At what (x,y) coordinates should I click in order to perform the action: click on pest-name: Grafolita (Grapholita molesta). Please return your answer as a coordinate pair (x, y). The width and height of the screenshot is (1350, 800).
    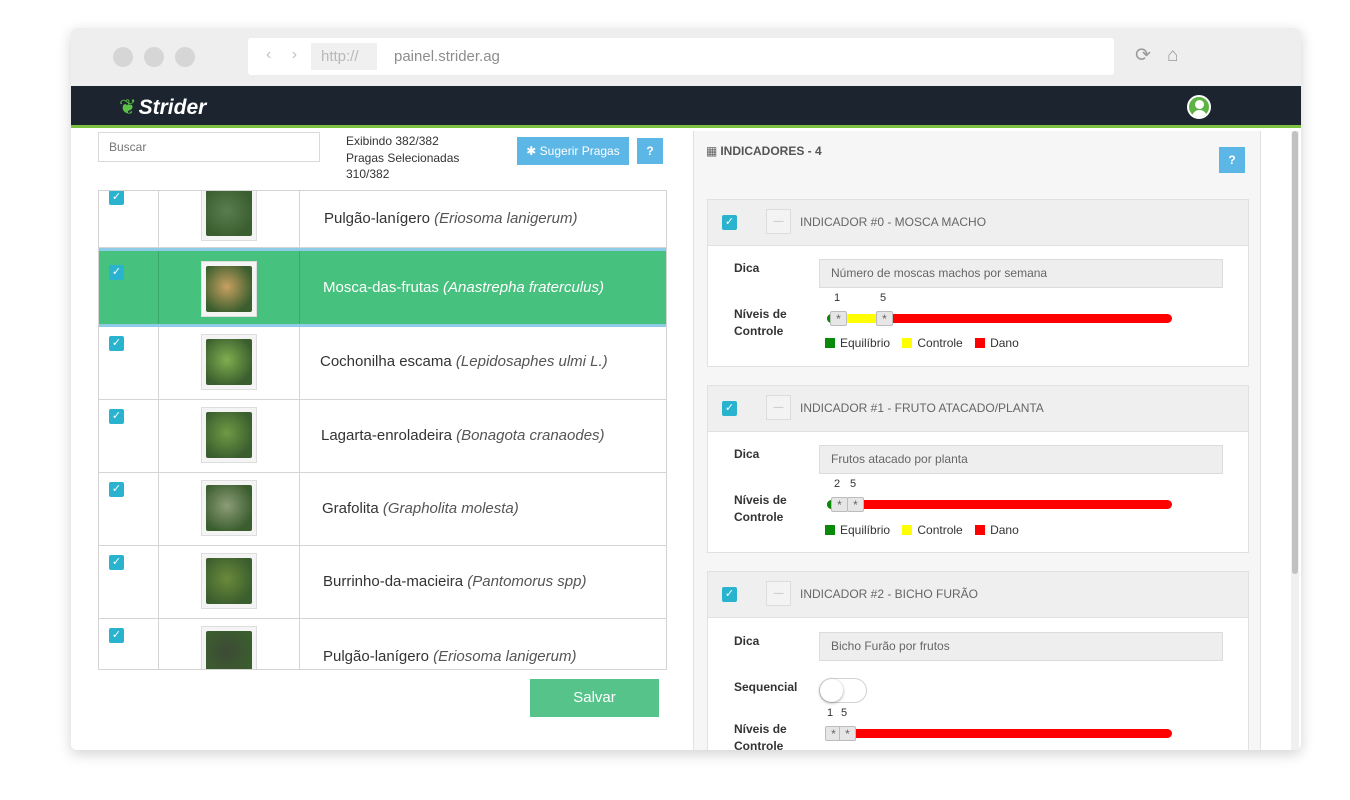
    Looking at the image, I should click on (420, 508).